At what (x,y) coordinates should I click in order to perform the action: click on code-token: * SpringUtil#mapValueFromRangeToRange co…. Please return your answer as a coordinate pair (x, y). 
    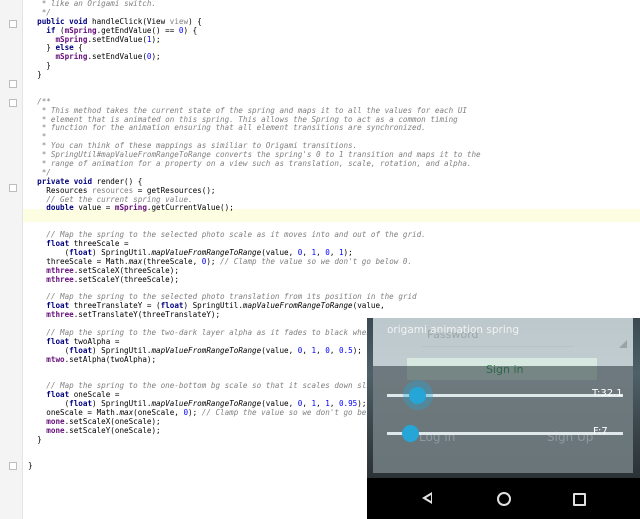
    Looking at the image, I should click on (261, 155).